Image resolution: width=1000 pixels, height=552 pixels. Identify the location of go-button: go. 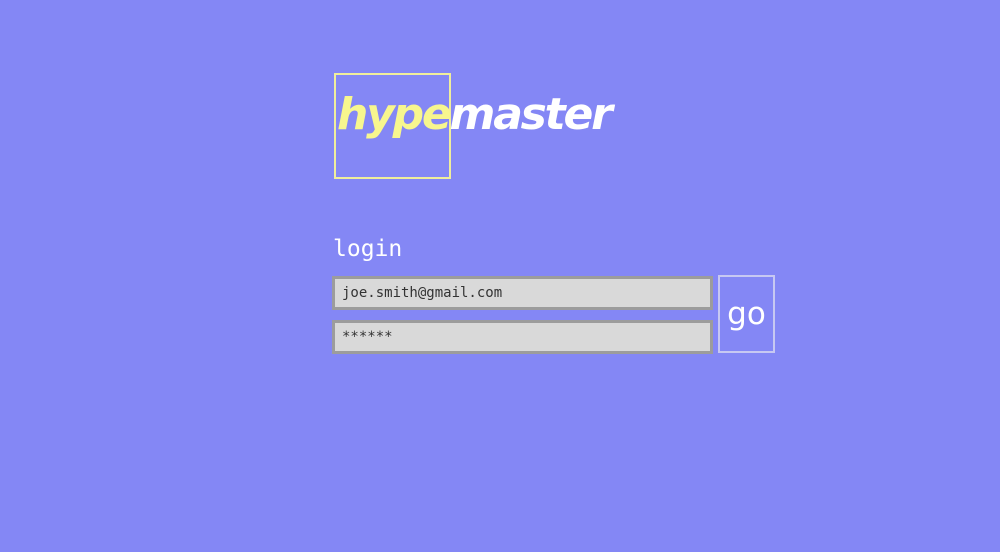
(746, 314).